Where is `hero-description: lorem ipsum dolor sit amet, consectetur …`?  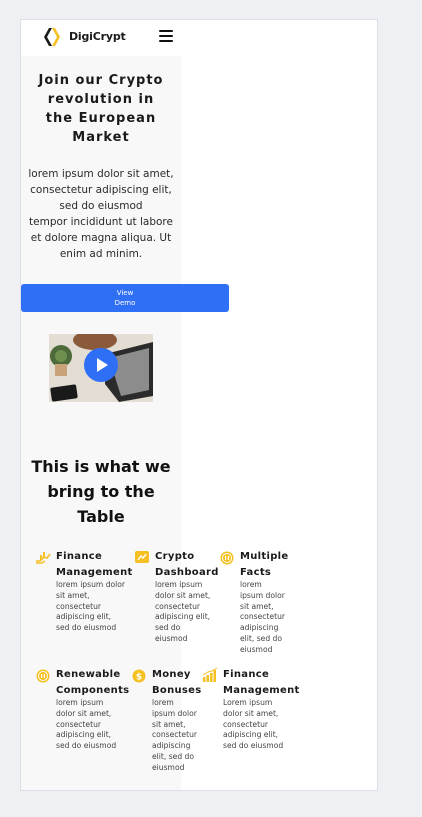 hero-description: lorem ipsum dolor sit amet, consectetur … is located at coordinates (101, 214).